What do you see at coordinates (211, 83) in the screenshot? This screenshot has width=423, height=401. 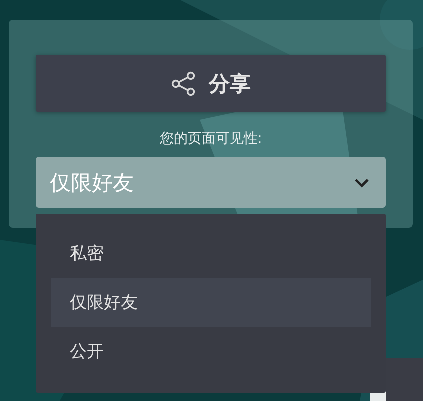 I see `share-button: 分享` at bounding box center [211, 83].